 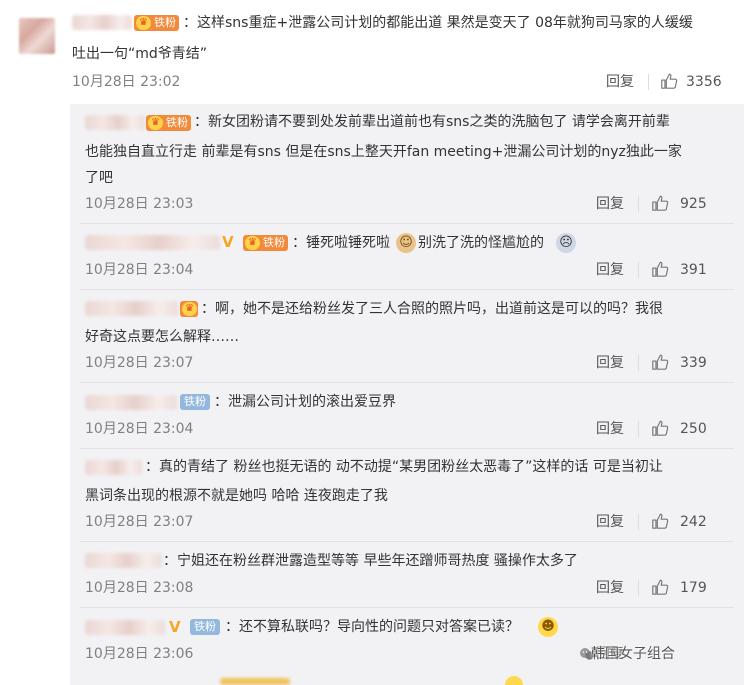 What do you see at coordinates (406, 243) in the screenshot?
I see `emoji-icon: ☺` at bounding box center [406, 243].